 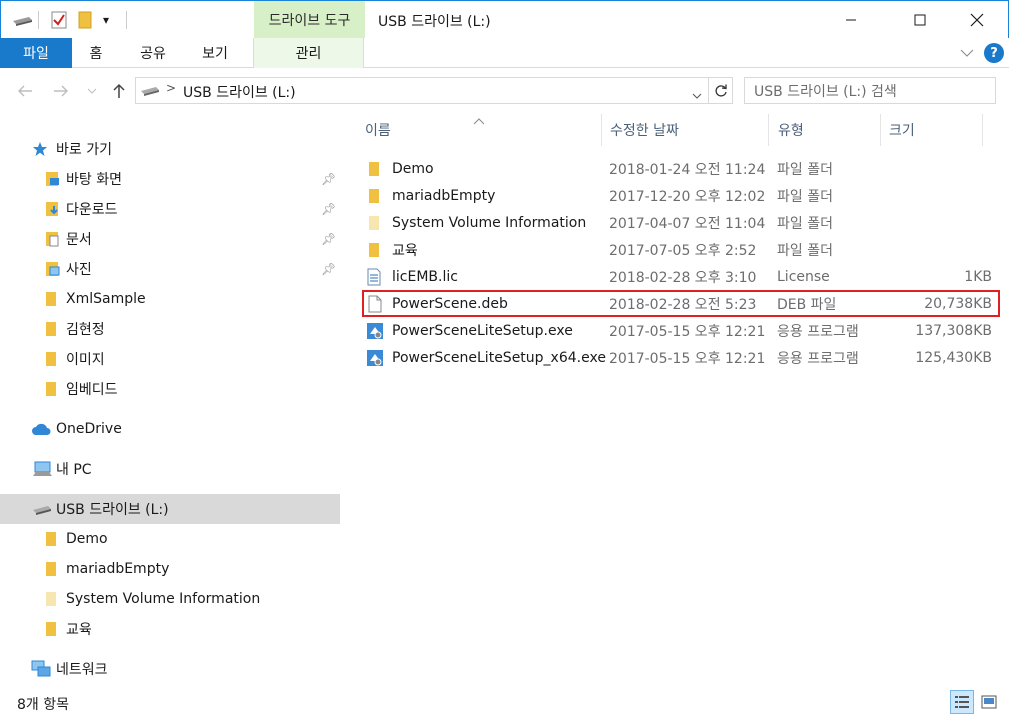 I want to click on column-header-name: 이름, so click(x=483, y=130).